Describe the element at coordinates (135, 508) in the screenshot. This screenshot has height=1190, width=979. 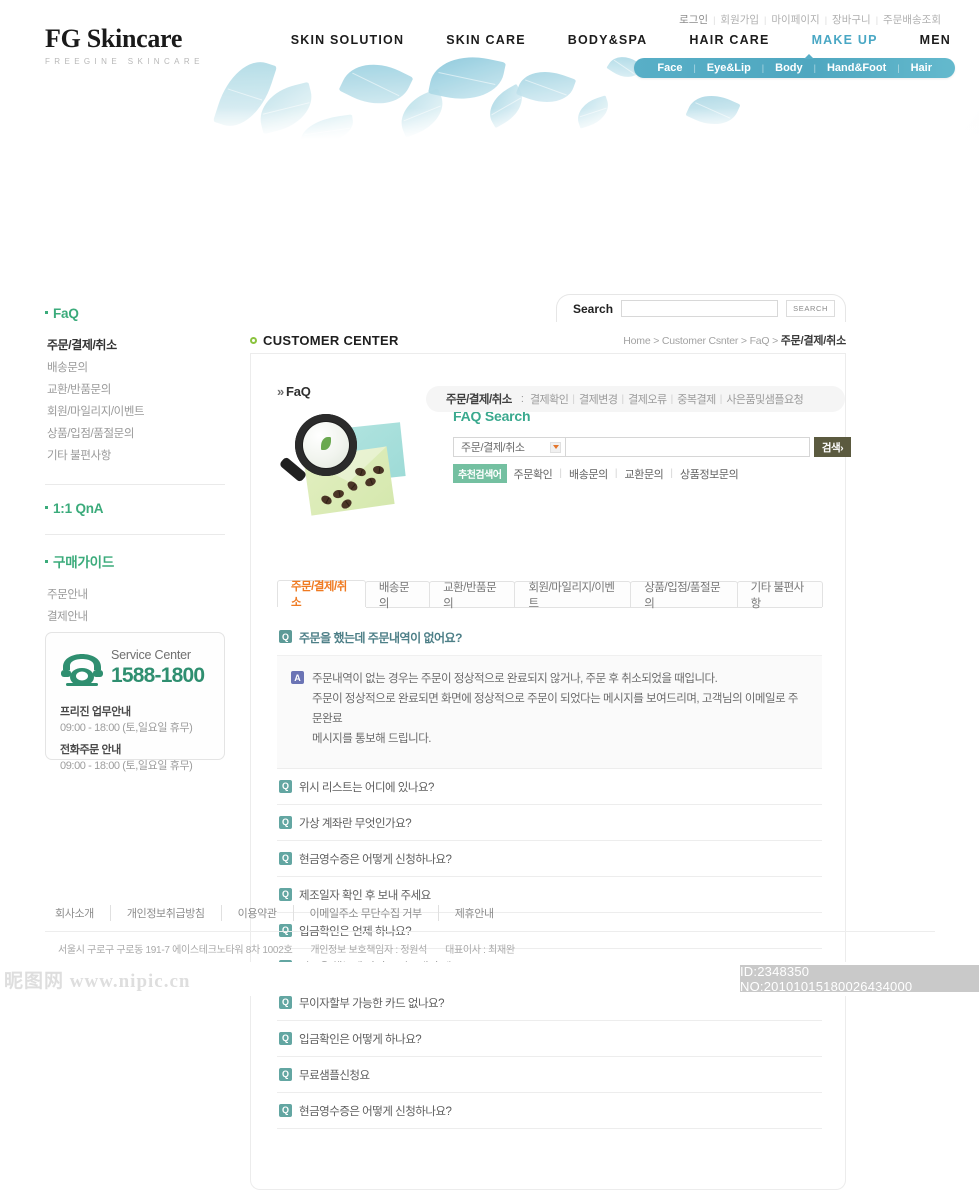
I see `sidebar-heading-qna: 1:1 QnA` at that location.